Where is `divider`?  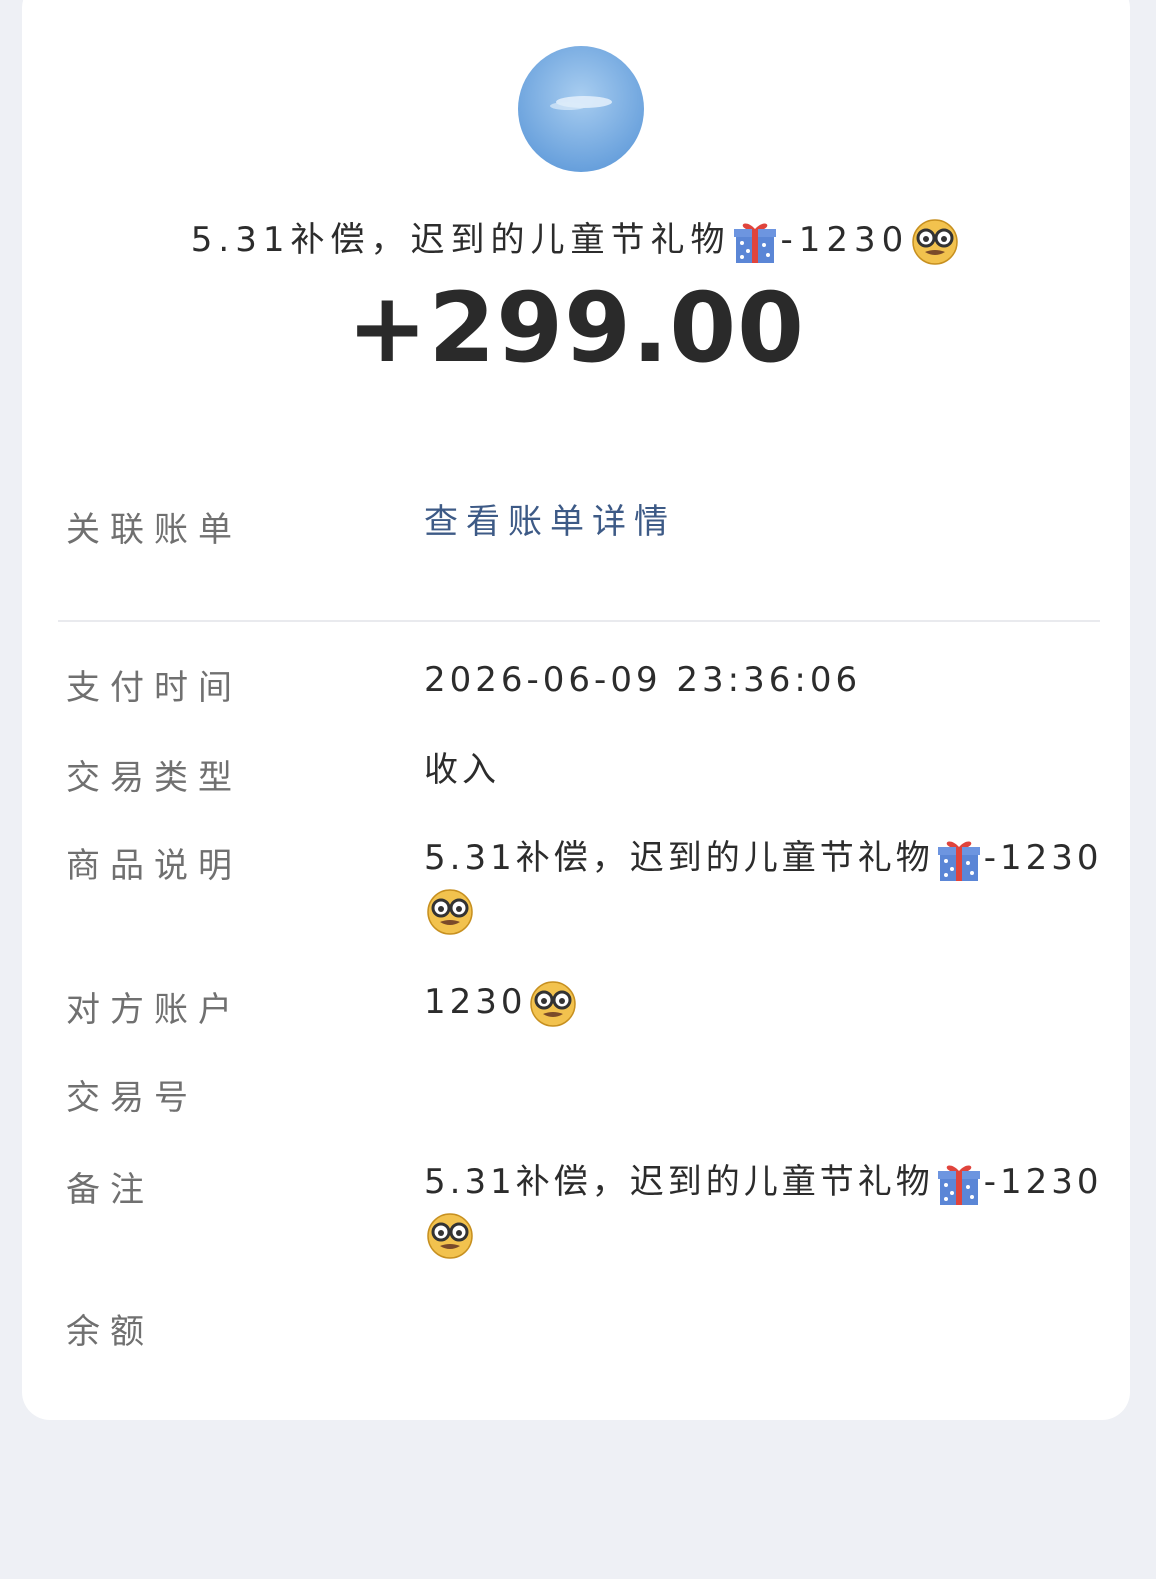
divider is located at coordinates (579, 621).